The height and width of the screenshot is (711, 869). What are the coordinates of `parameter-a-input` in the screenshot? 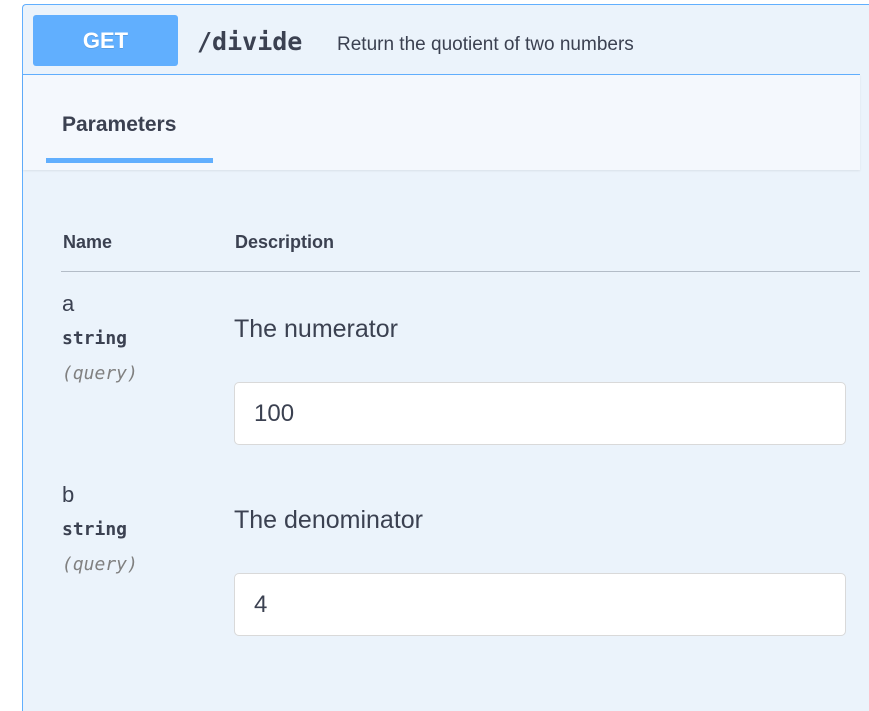 It's located at (540, 413).